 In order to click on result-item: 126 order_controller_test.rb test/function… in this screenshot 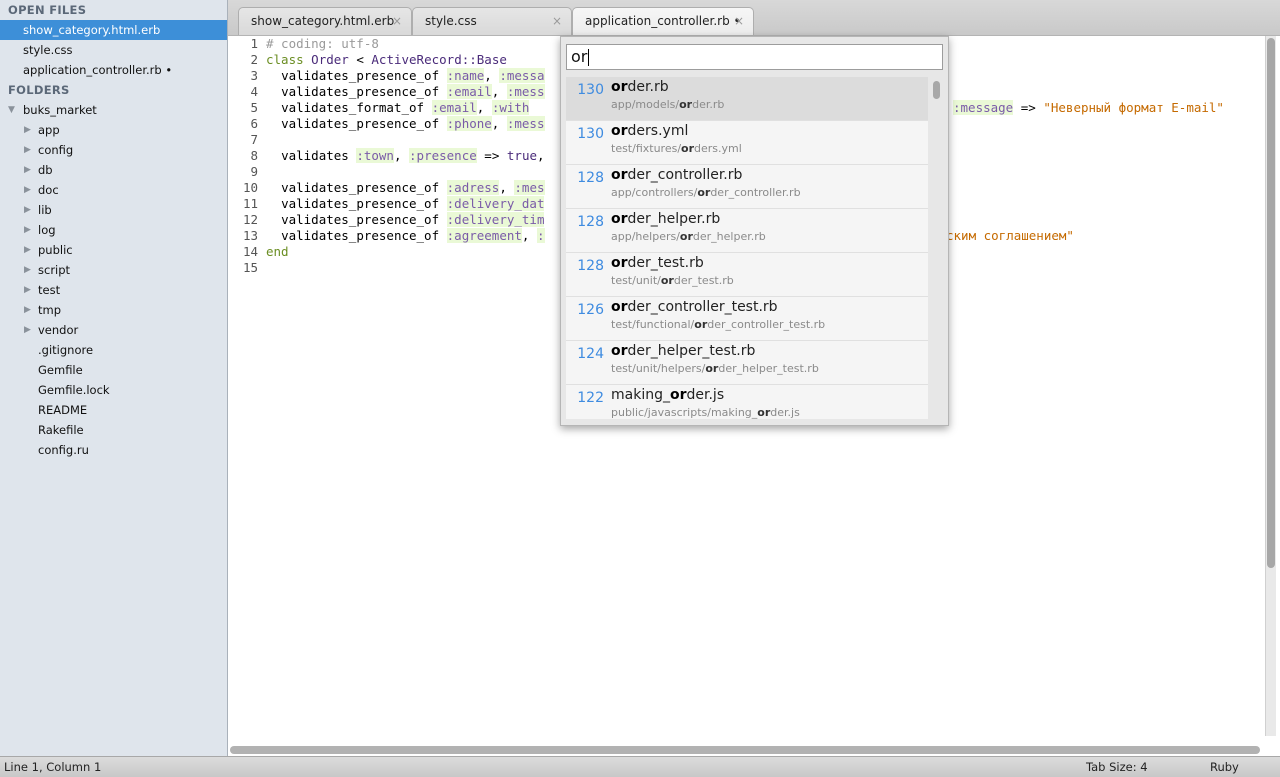, I will do `click(747, 319)`.